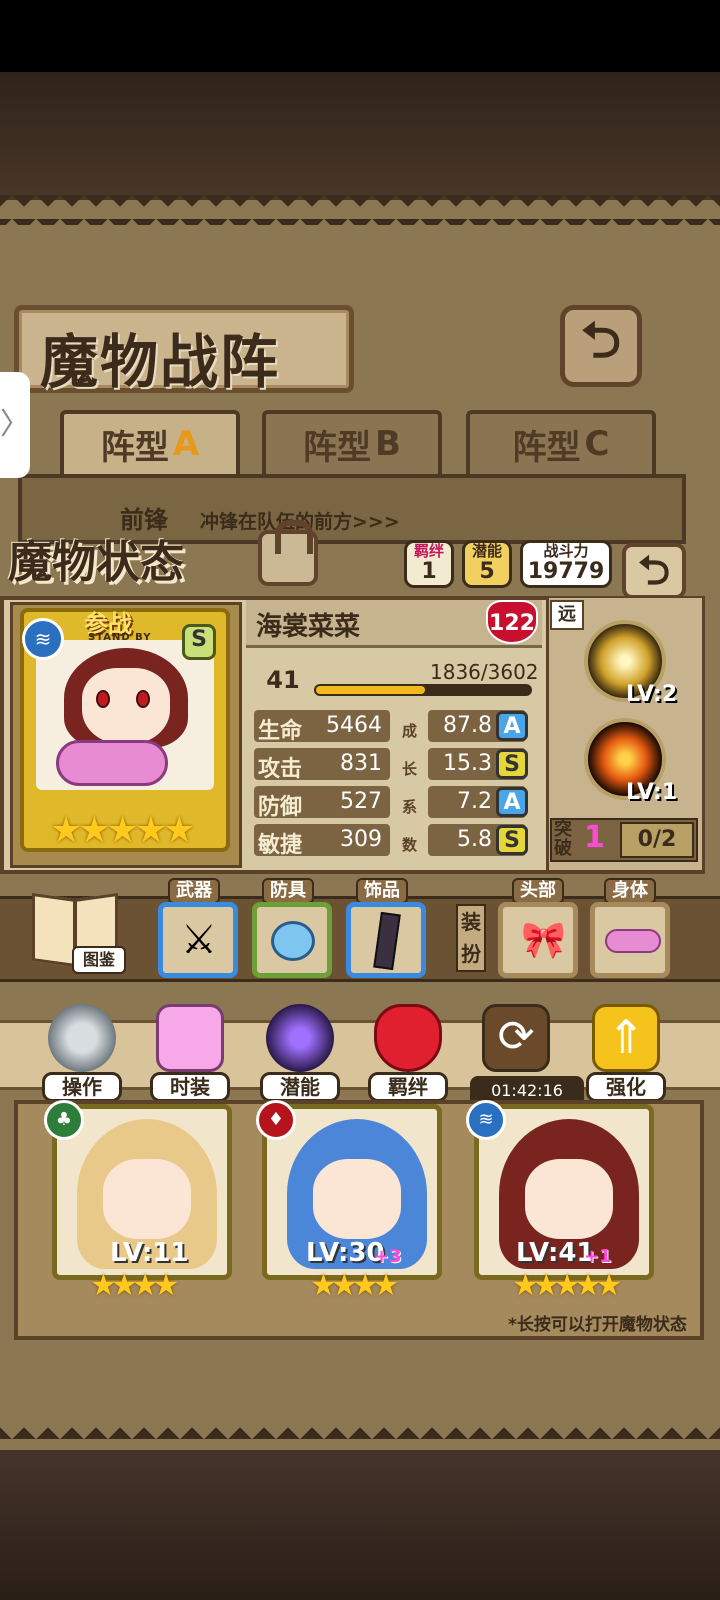  I want to click on upgrade-button: ⇑ 强化, so click(626, 1051).